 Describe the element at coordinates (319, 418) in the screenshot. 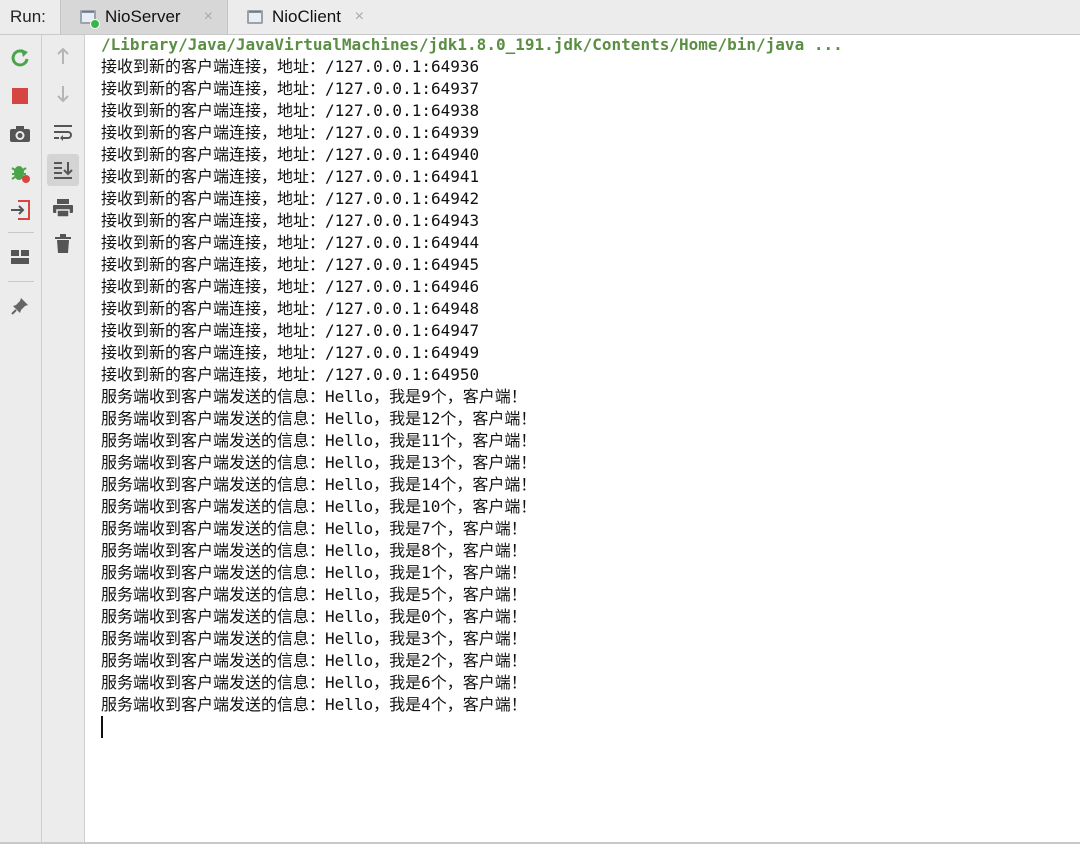

I see `console-line: 服务端收到客户端发送的信息：Hello，我是12个，客户端！` at that location.